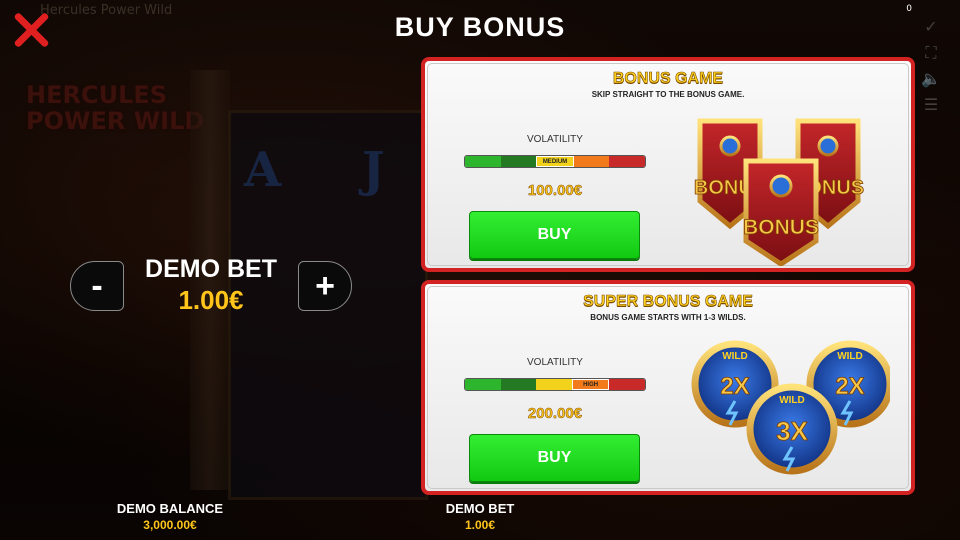 Image resolution: width=960 pixels, height=540 pixels. I want to click on buy-super-bonus-game-button: BUY, so click(554, 458).